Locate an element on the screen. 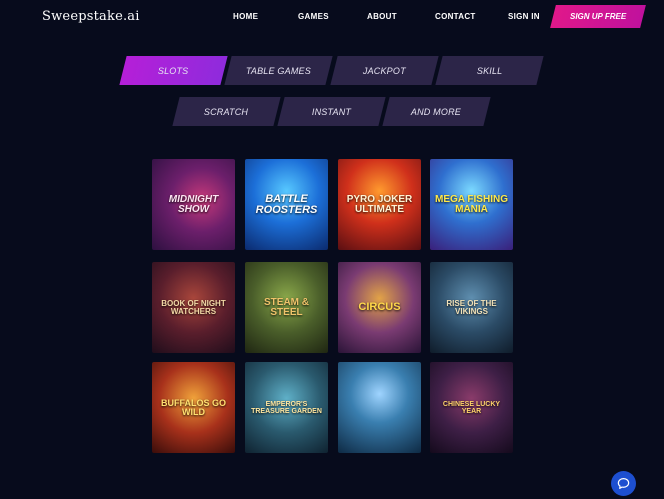 This screenshot has height=499, width=664. tab-jackpot-label: JACKPOT is located at coordinates (384, 70).